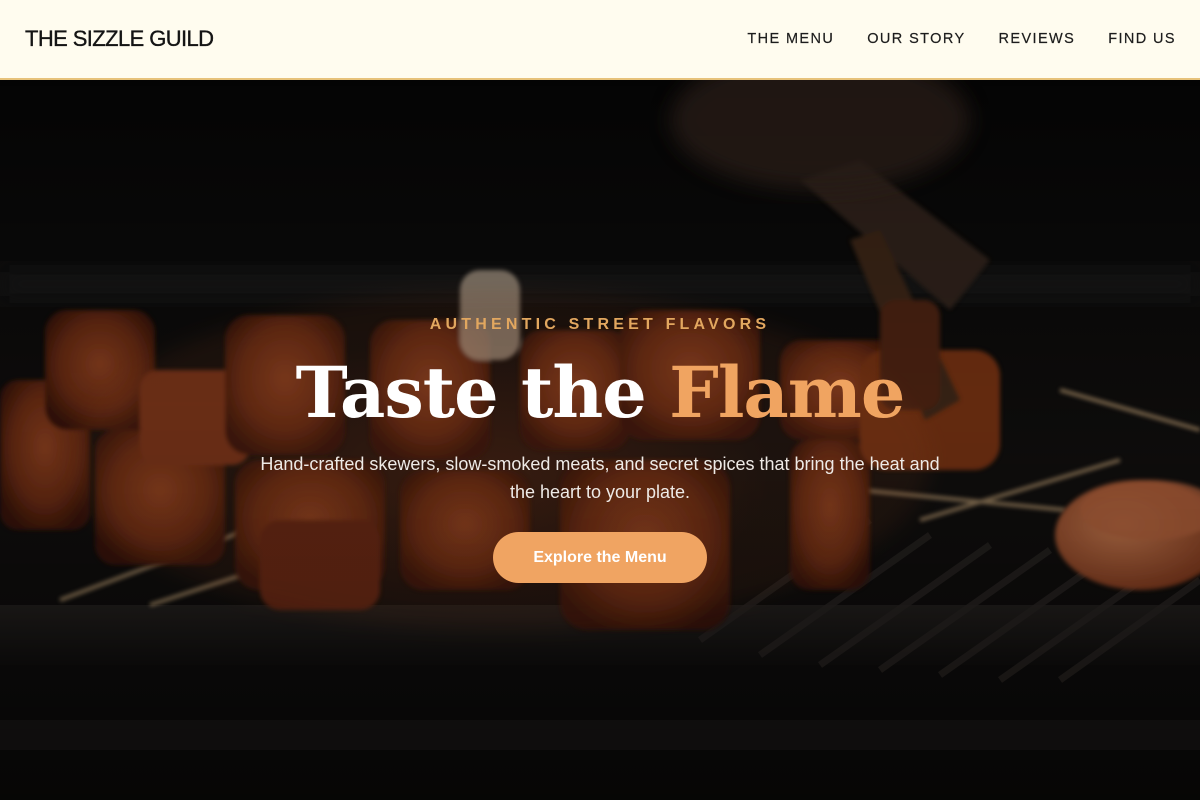  I want to click on explore-menu-button: Explore the Menu, so click(600, 557).